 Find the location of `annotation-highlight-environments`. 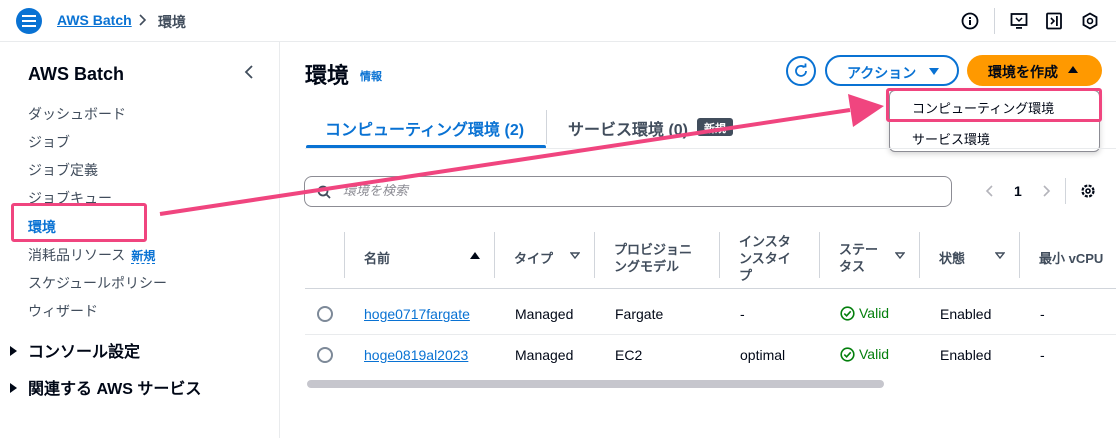

annotation-highlight-environments is located at coordinates (79, 222).